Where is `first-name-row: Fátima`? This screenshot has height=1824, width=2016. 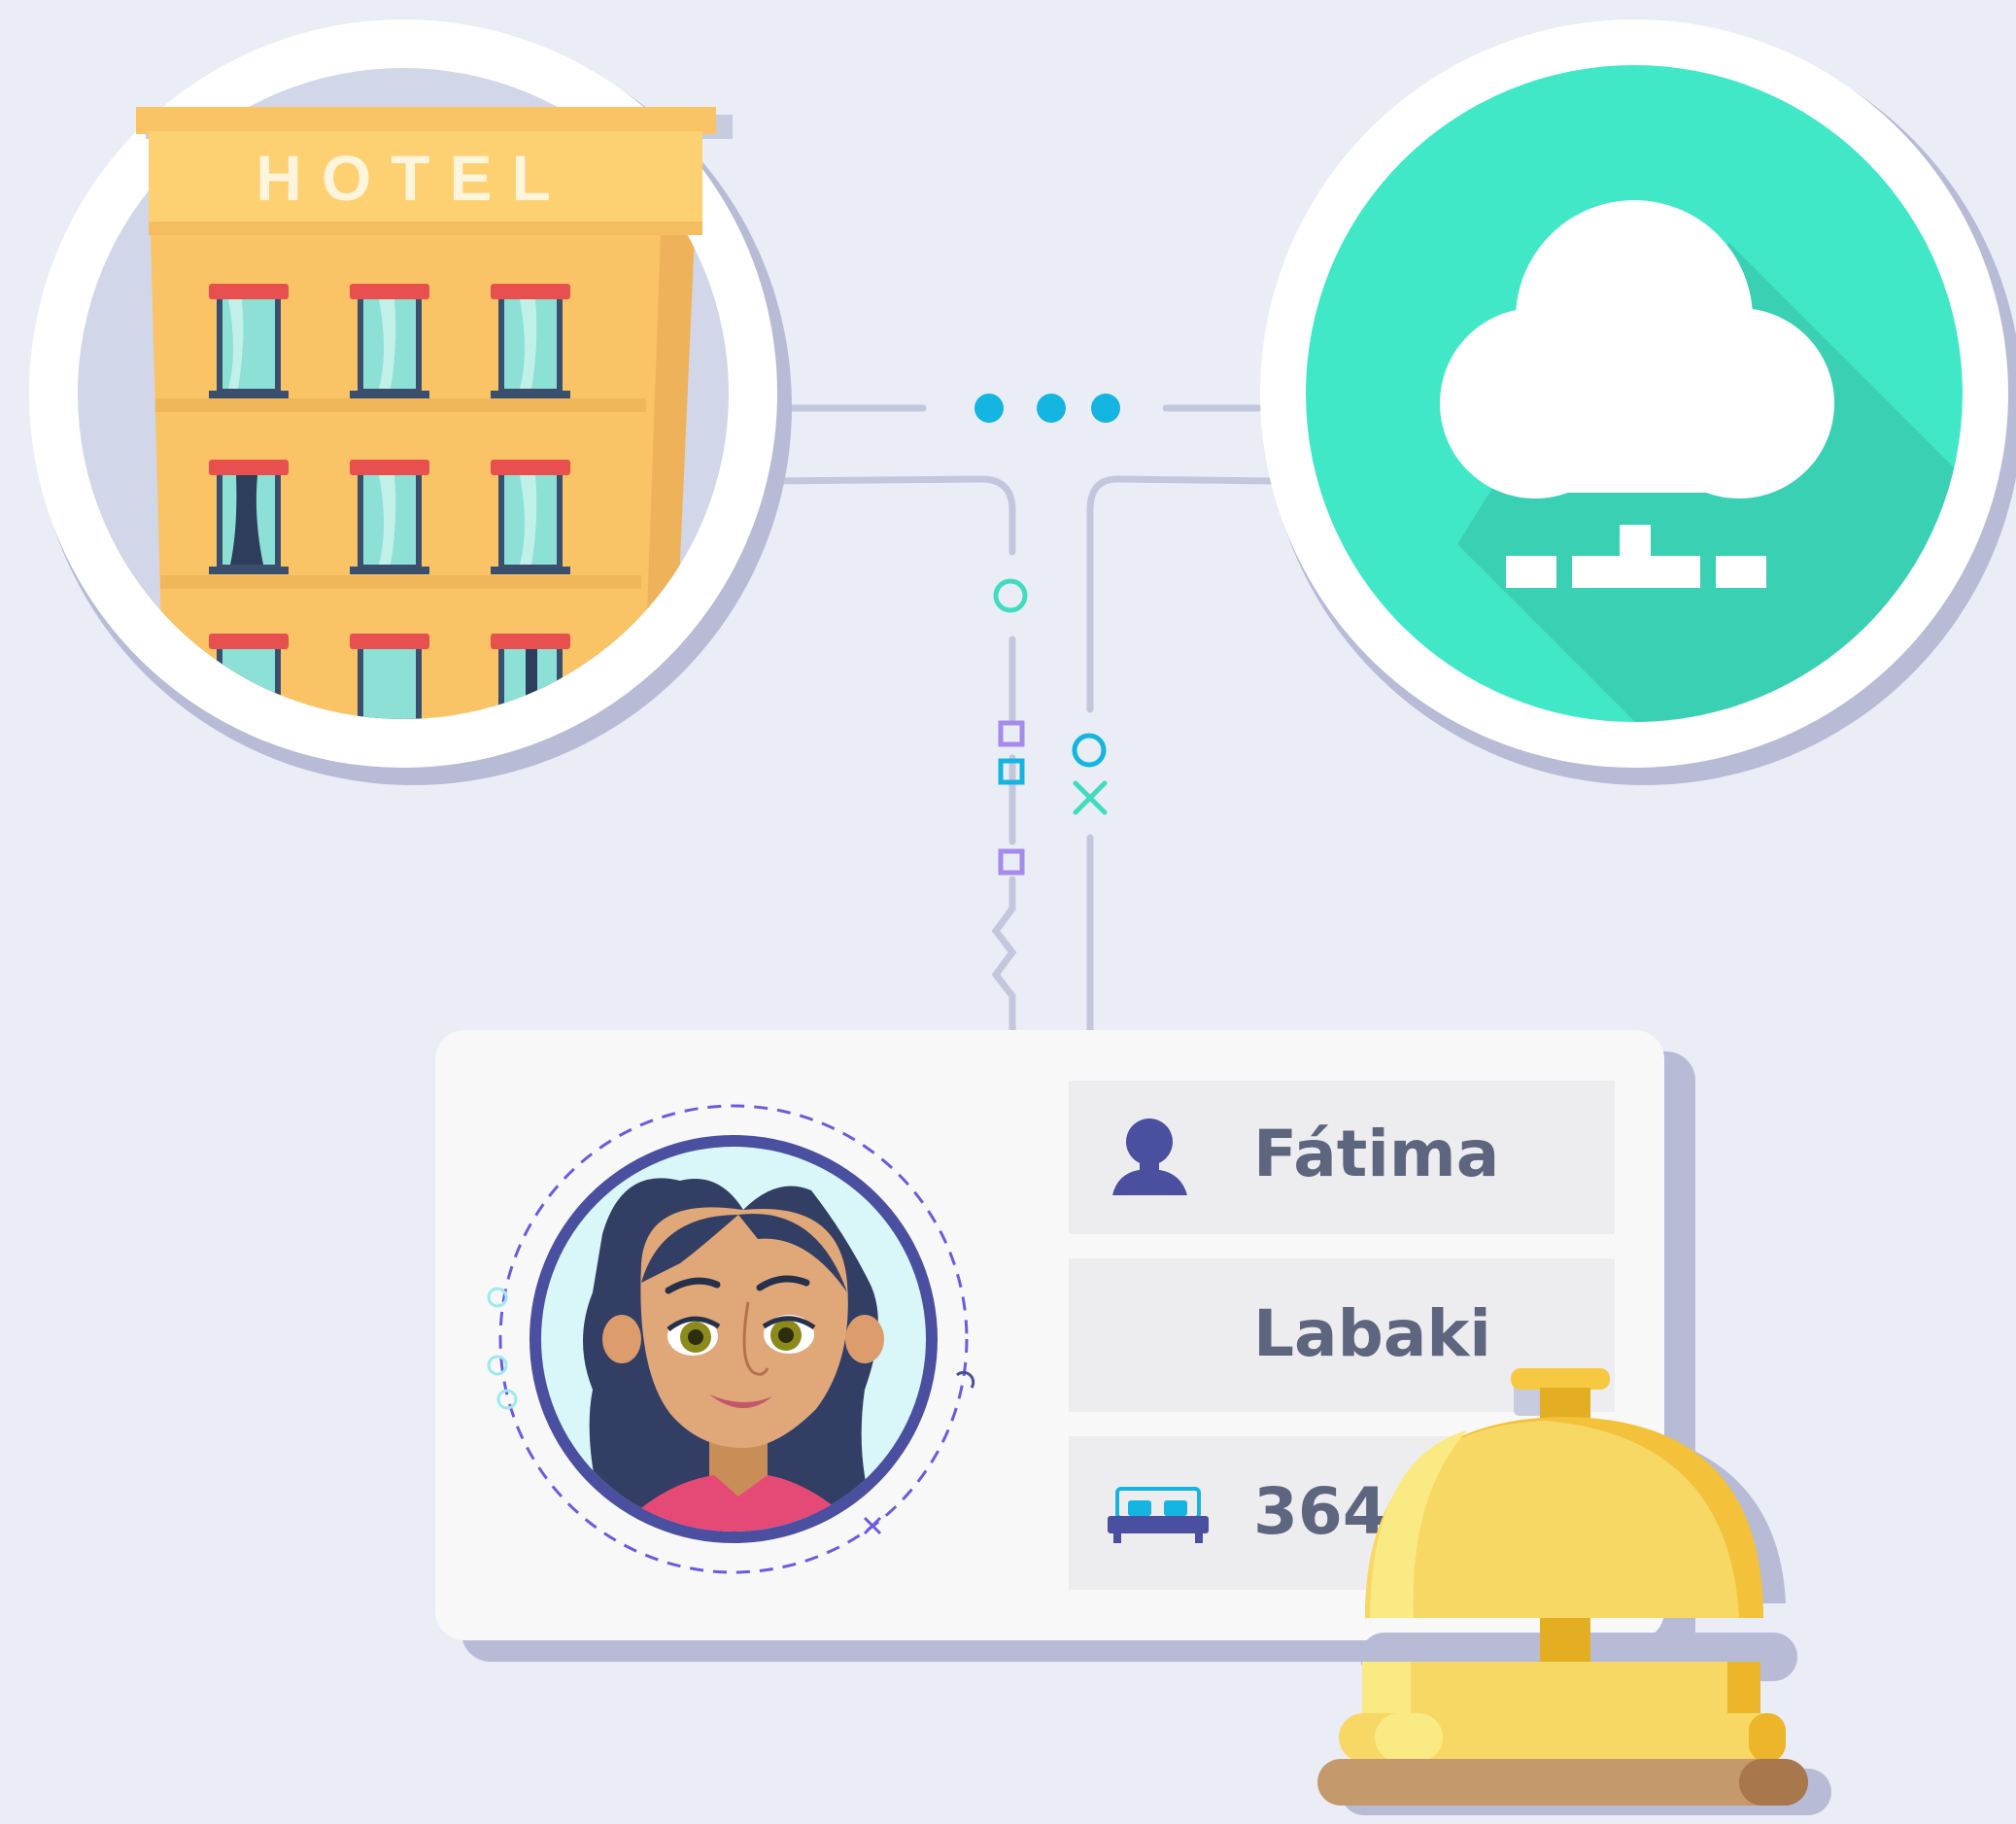
first-name-row: Fátima is located at coordinates (1342, 1157).